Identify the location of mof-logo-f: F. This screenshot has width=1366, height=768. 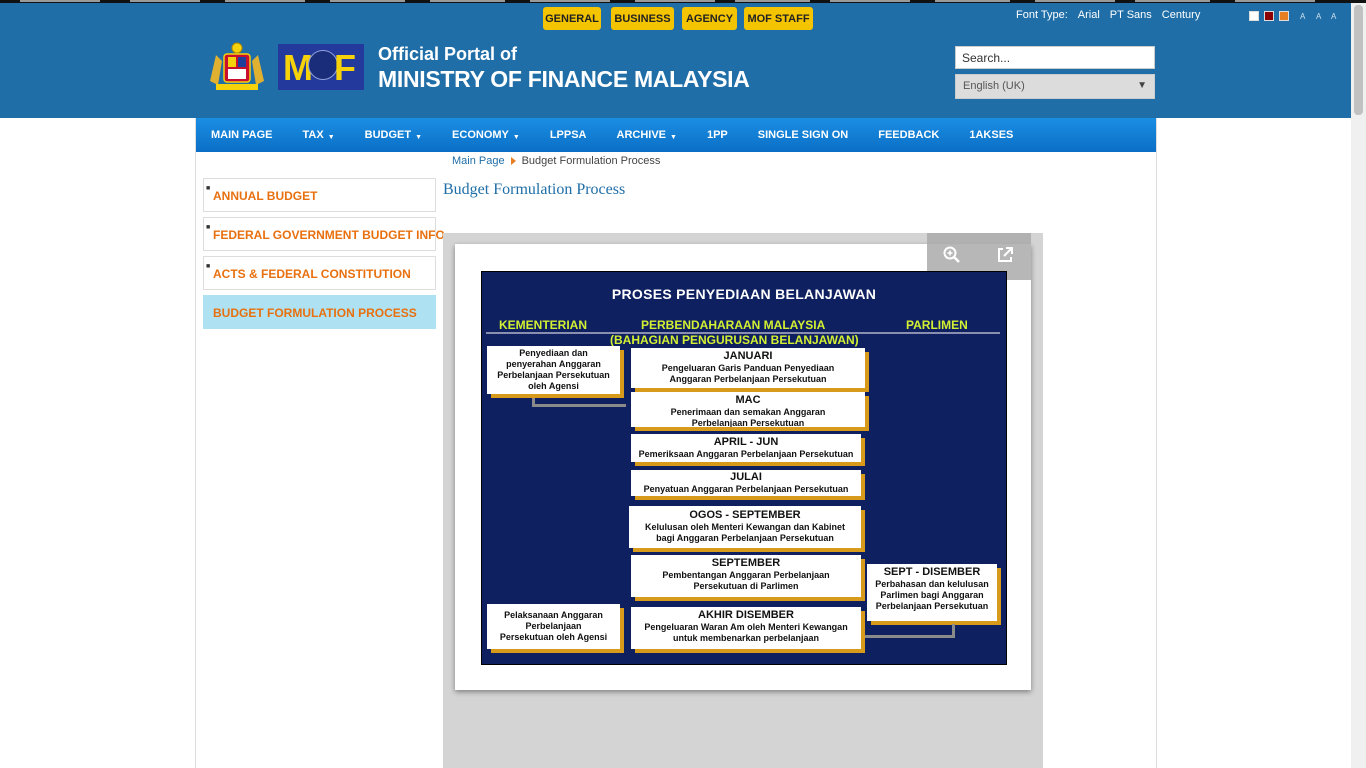
(345, 67).